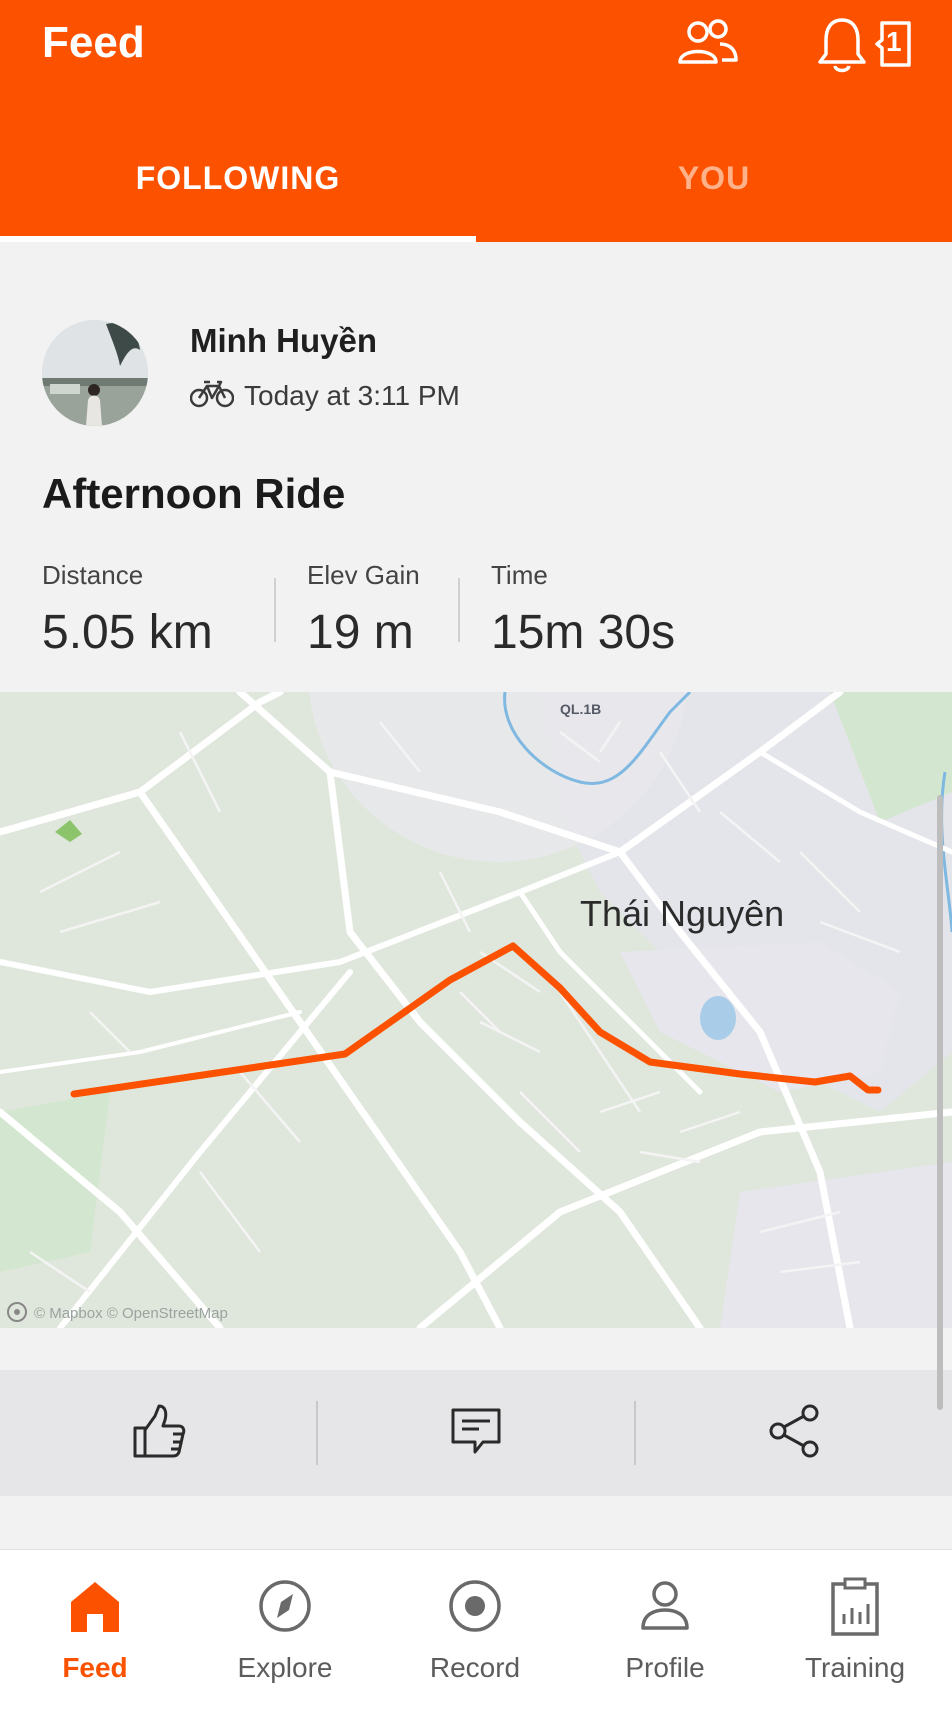  I want to click on inbox-badge-icon: 1, so click(894, 46).